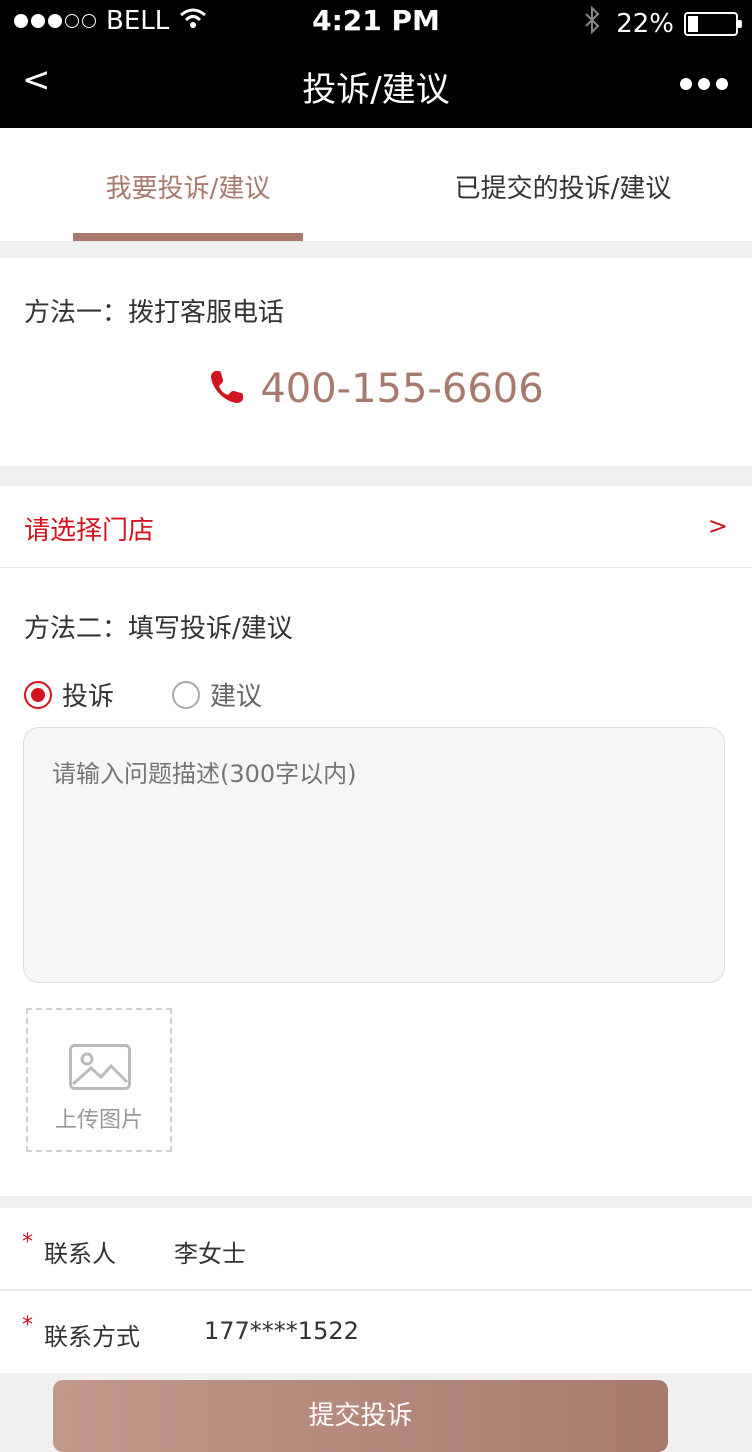 This screenshot has width=752, height=1452. Describe the element at coordinates (188, 186) in the screenshot. I see `tab-submit-complaint: 我要投诉/建议` at that location.